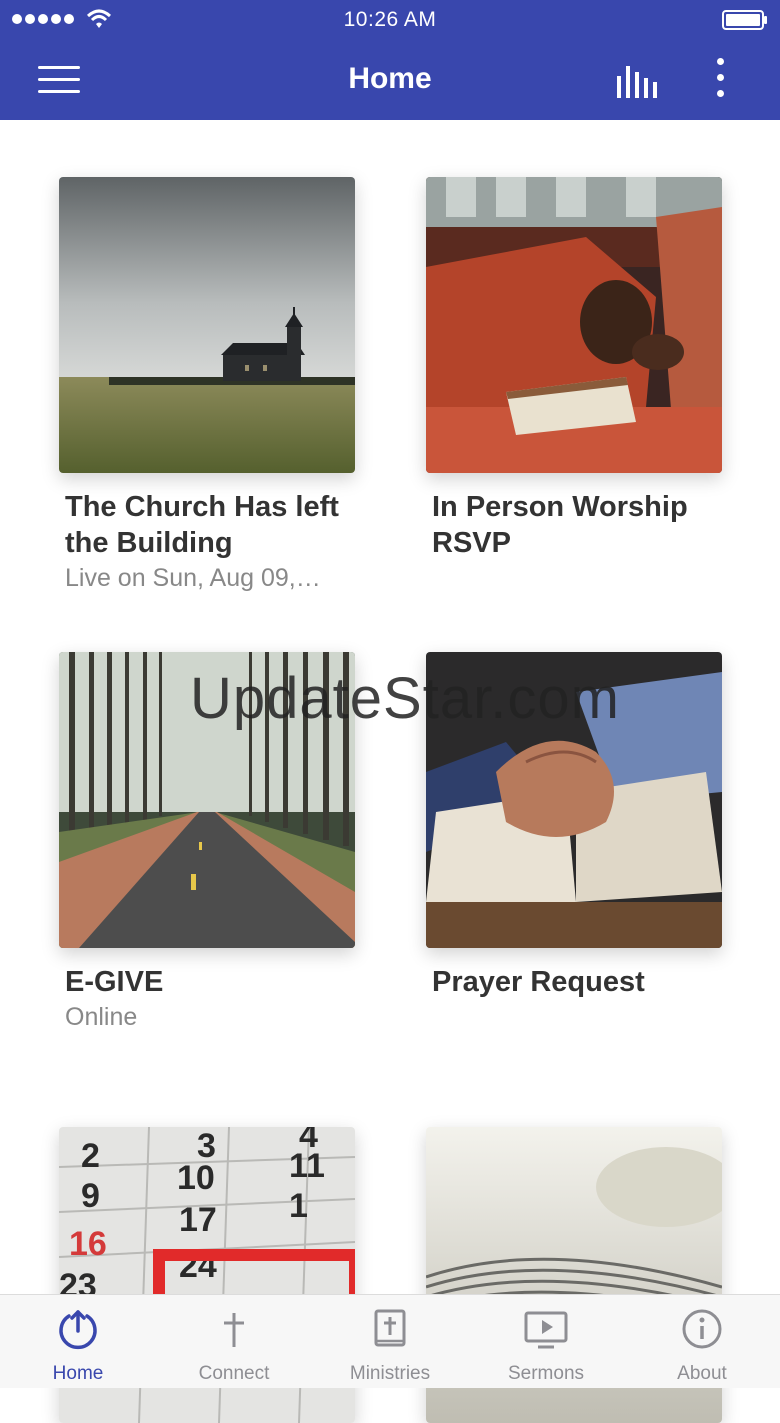  Describe the element at coordinates (560, 525) in the screenshot. I see `tile-title: In Person Worship RSVP` at that location.